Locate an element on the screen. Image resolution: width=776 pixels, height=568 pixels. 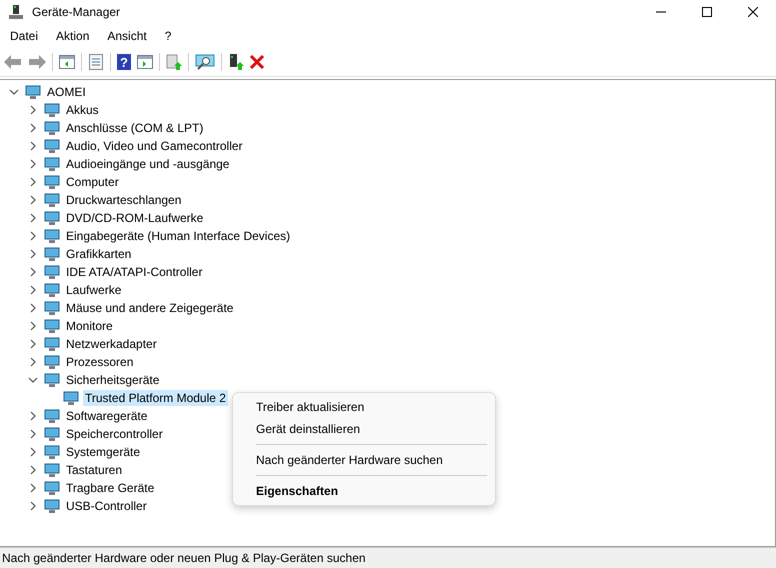
window-title: Geräte-Manager is located at coordinates (76, 12).